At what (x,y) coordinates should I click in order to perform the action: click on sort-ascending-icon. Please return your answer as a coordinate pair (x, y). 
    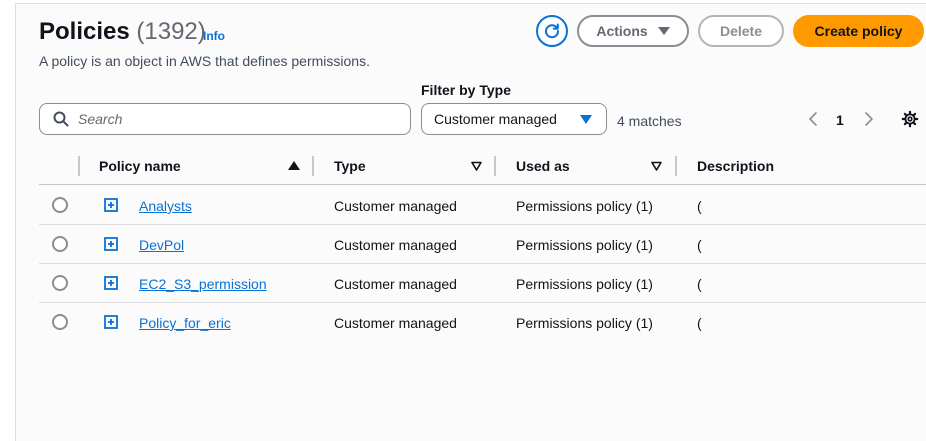
    Looking at the image, I should click on (294, 165).